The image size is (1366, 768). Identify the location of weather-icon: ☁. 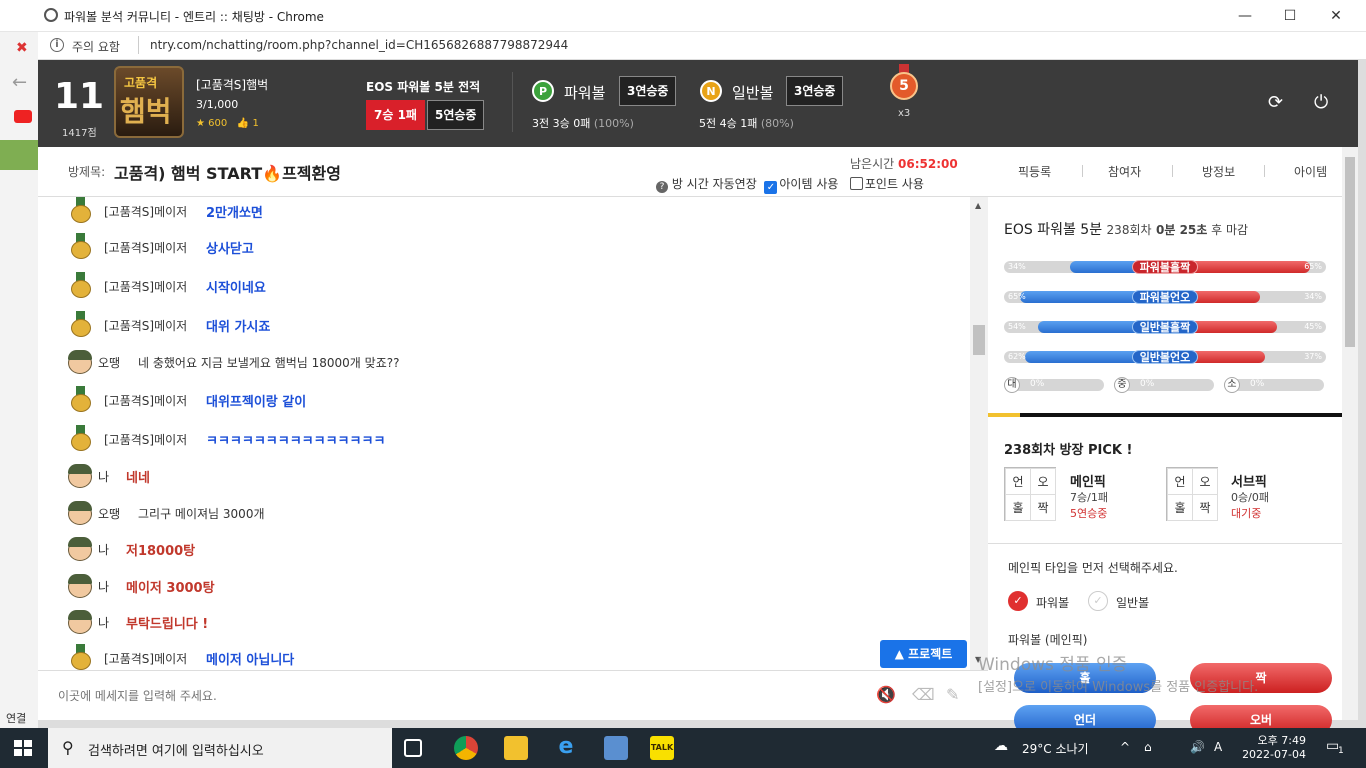
(1001, 746).